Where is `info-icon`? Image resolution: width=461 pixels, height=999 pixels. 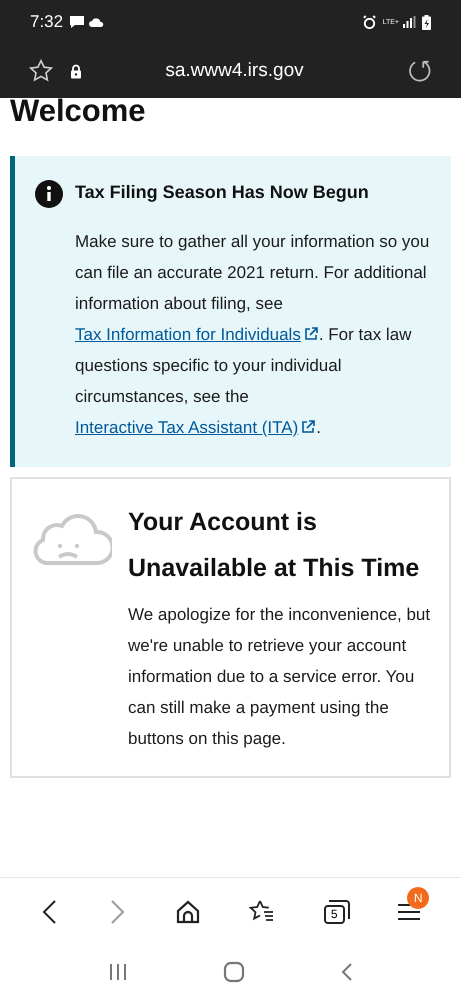
info-icon is located at coordinates (49, 194).